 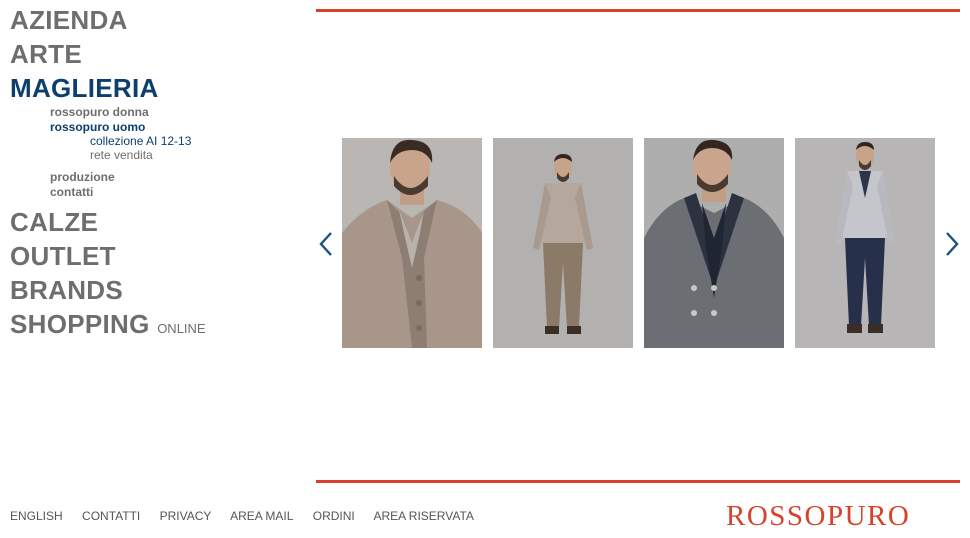 What do you see at coordinates (638, 481) in the screenshot?
I see `bottom-divider` at bounding box center [638, 481].